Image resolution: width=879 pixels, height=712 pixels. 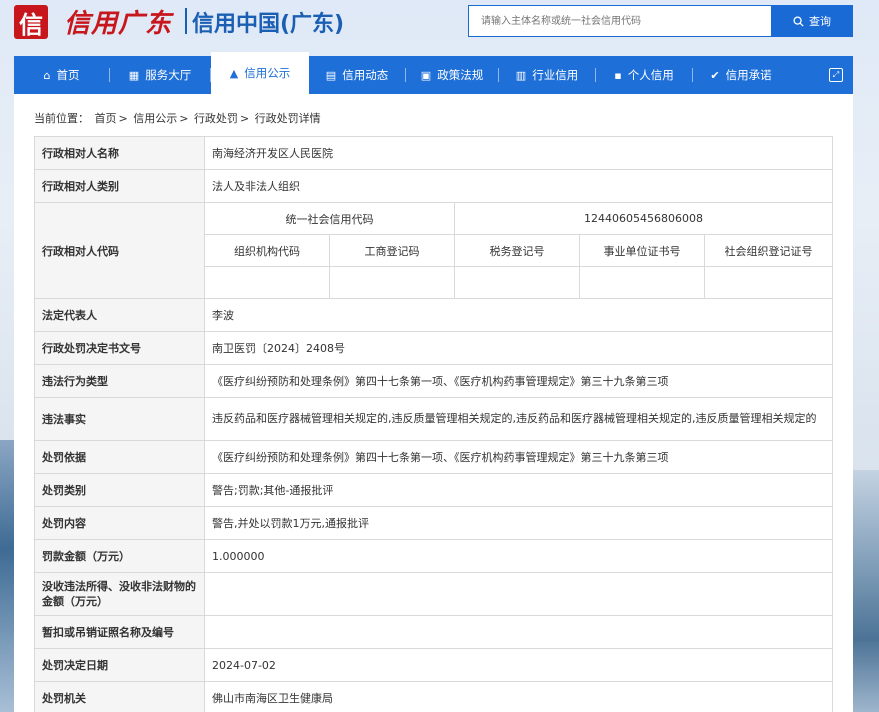 I want to click on field-label: 处罚机关, so click(x=119, y=696).